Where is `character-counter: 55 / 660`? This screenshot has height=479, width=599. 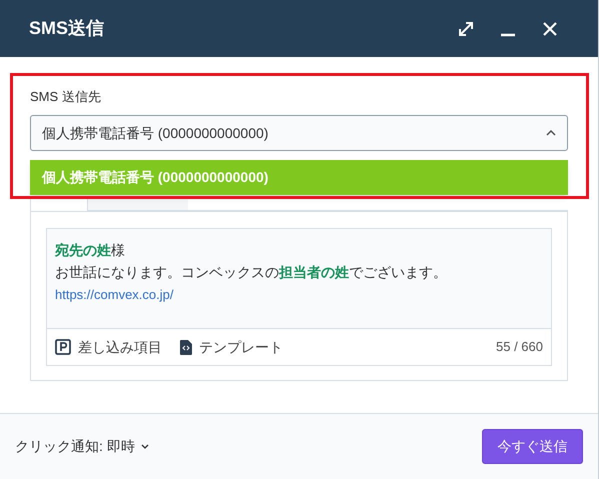
character-counter: 55 / 660 is located at coordinates (519, 347).